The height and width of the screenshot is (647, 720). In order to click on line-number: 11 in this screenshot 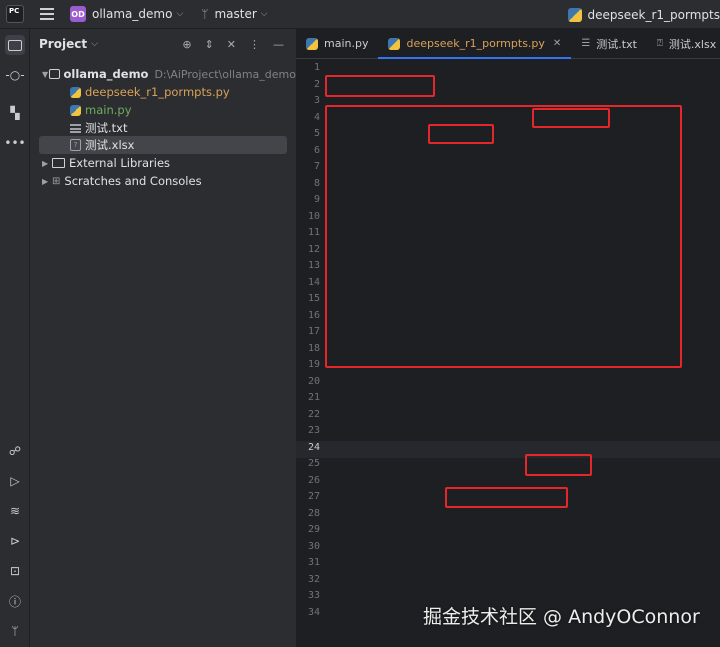, I will do `click(313, 232)`.